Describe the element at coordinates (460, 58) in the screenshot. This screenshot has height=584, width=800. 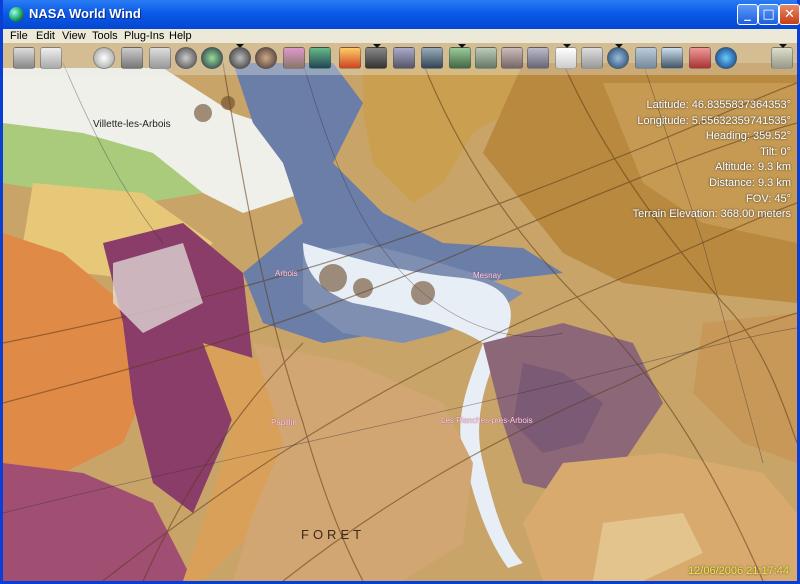
I see `terrain-icon` at that location.